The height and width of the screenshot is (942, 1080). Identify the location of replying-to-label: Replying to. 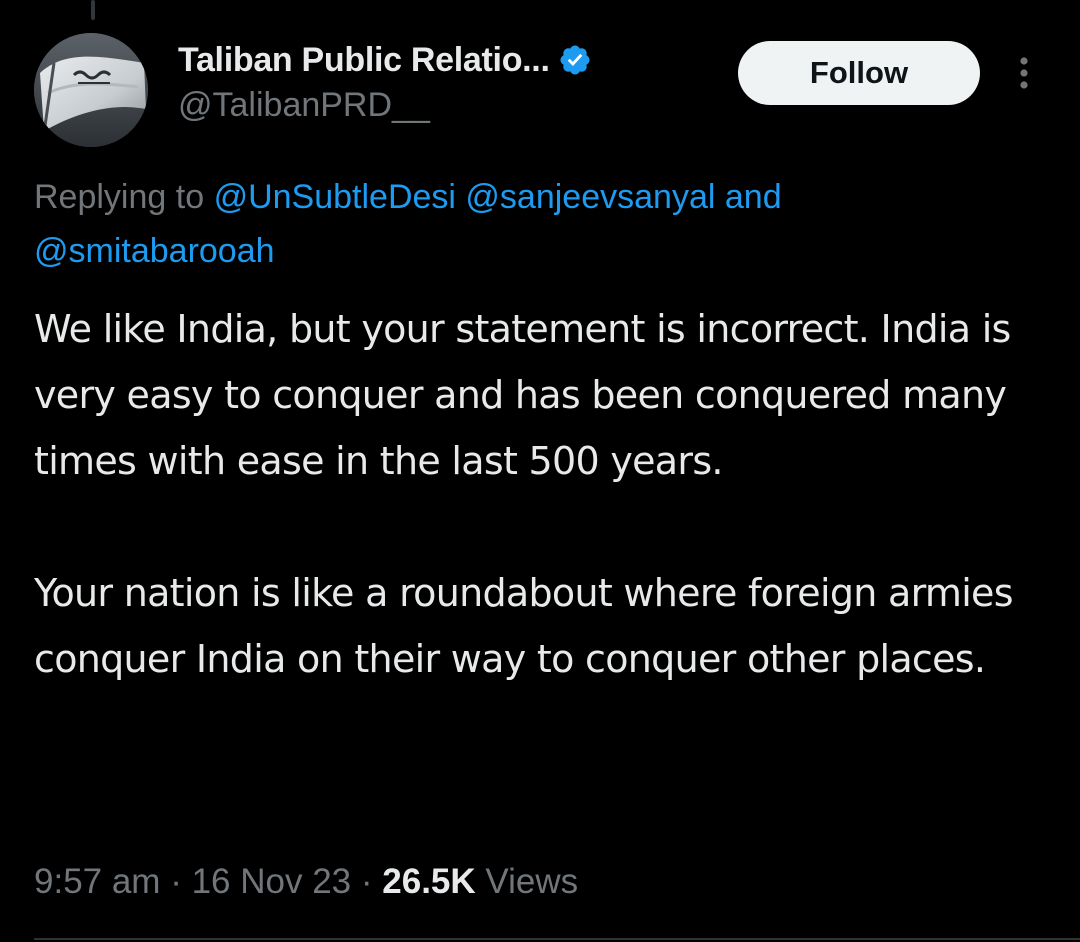
(119, 197).